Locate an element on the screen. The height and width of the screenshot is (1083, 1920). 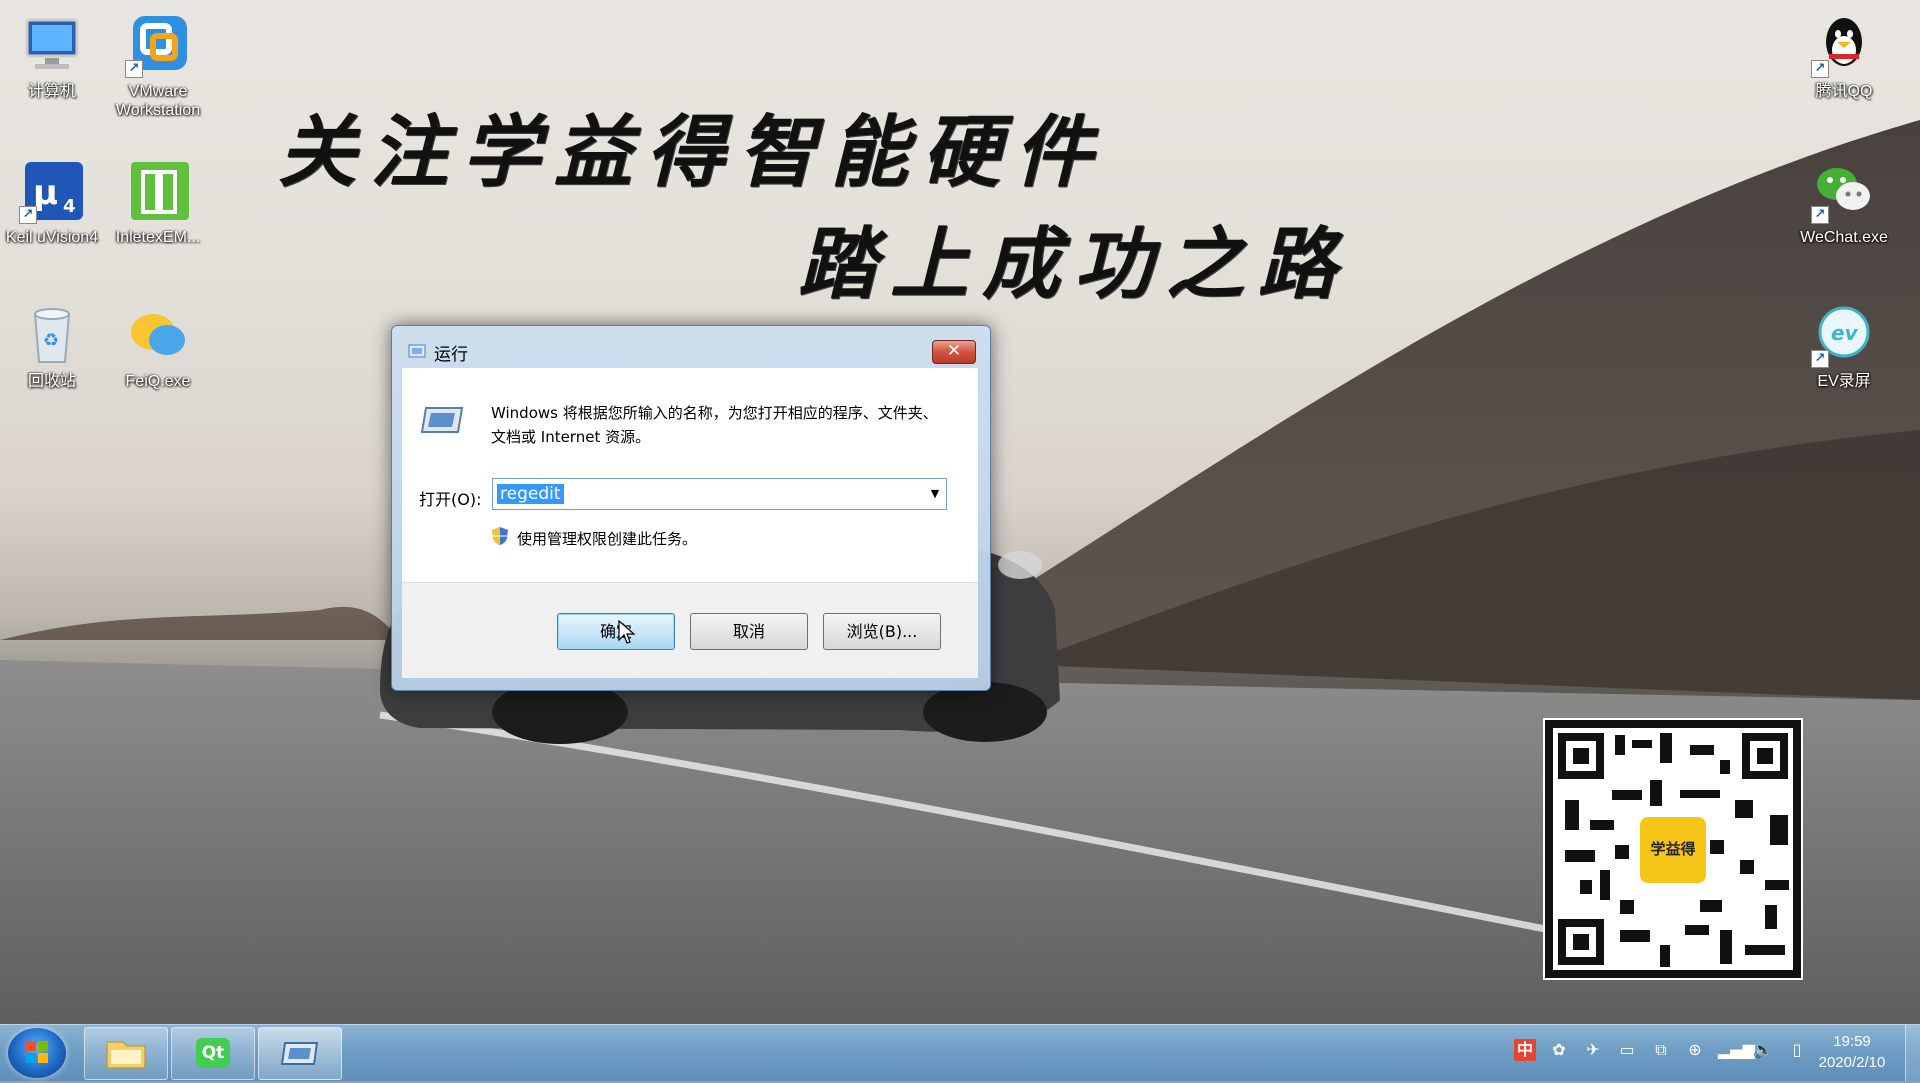
desktop-icon-wechat: ↗ WeChat.exe is located at coordinates (1844, 202).